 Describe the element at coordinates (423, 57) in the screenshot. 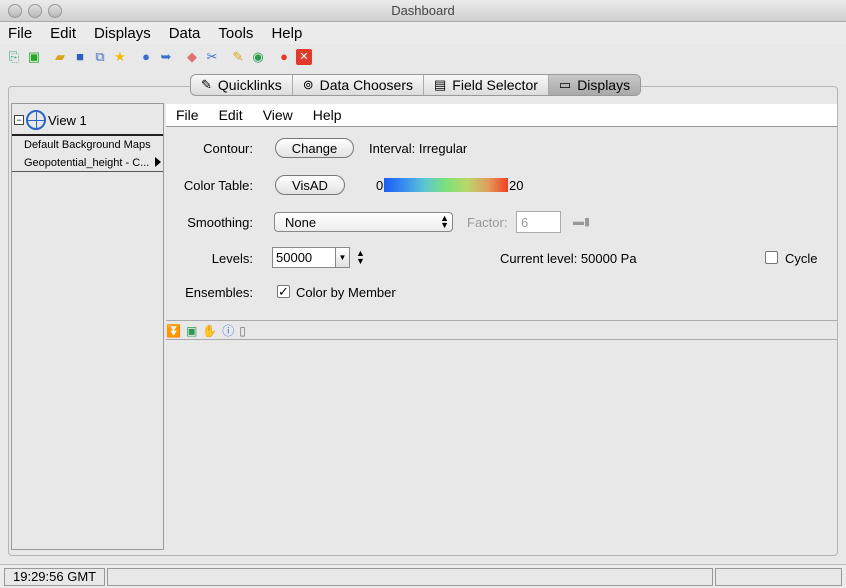

I see `main-toolbar: ⎘ ▣ ▰ ■ ⧉ ★ ● ➥ ◆ ✂ ✎ ◉ ● ✕` at that location.